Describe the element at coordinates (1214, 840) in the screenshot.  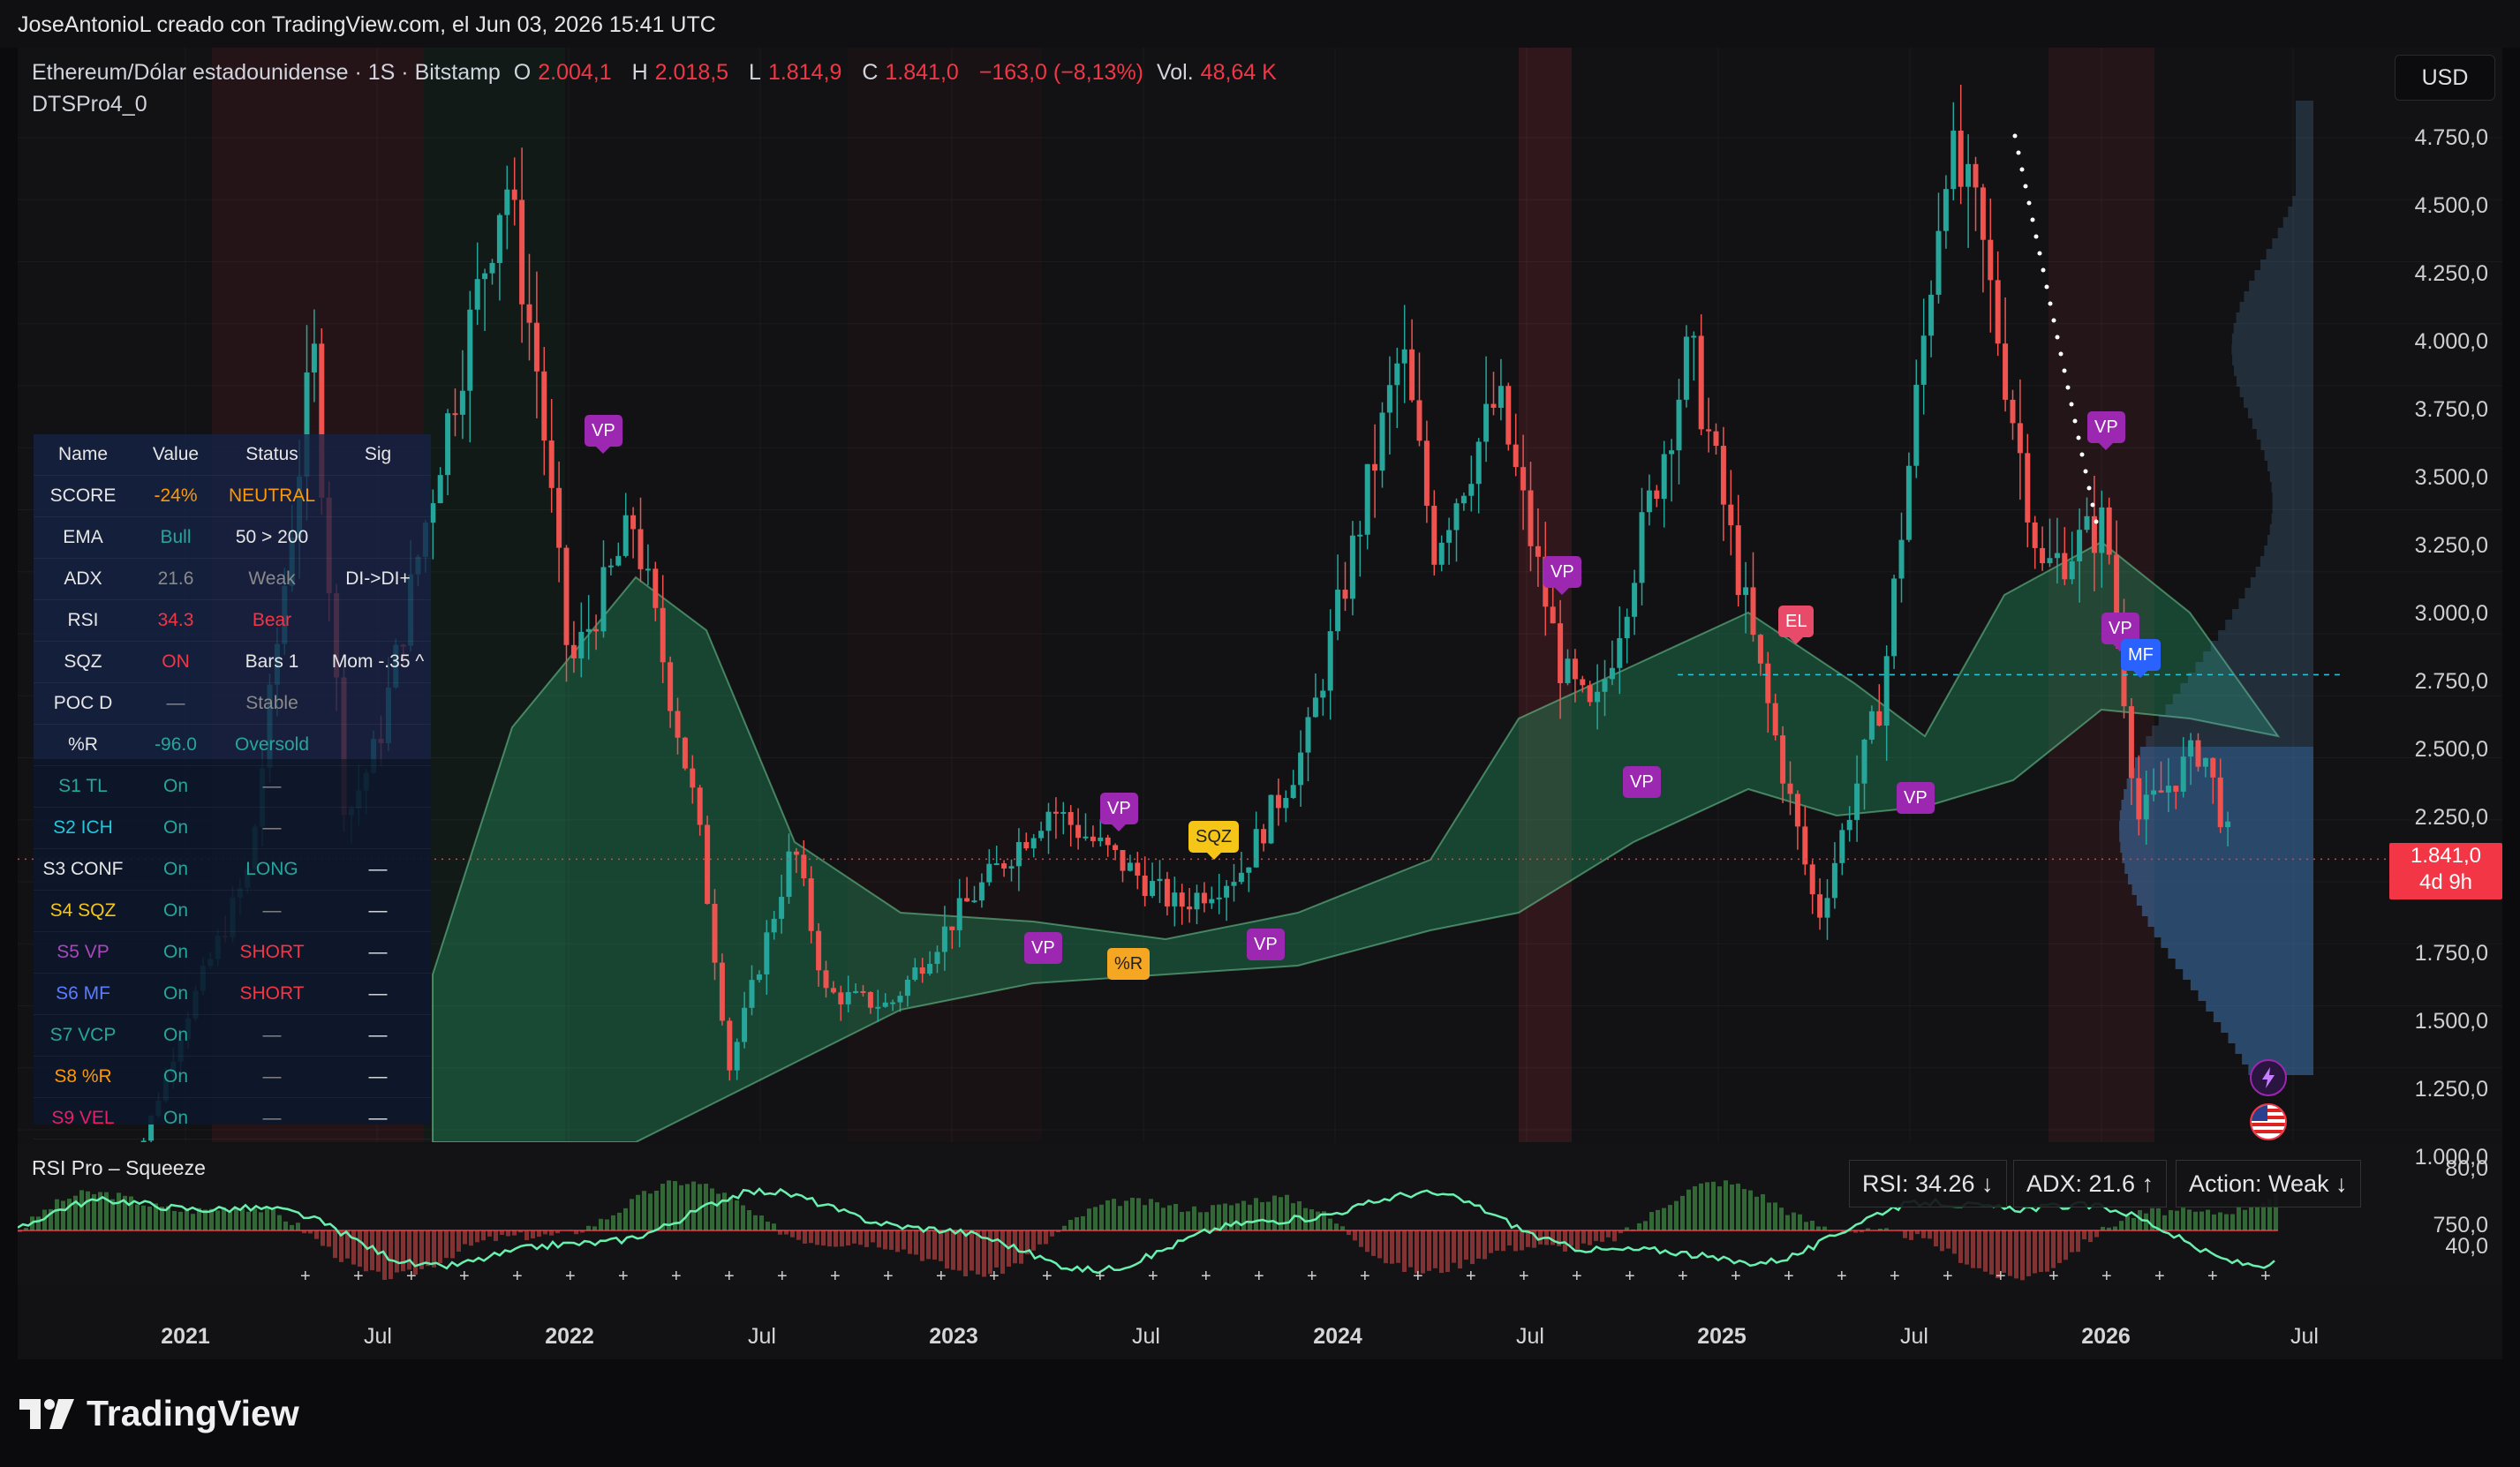
I see `sqz-signal-marker: SQZ` at that location.